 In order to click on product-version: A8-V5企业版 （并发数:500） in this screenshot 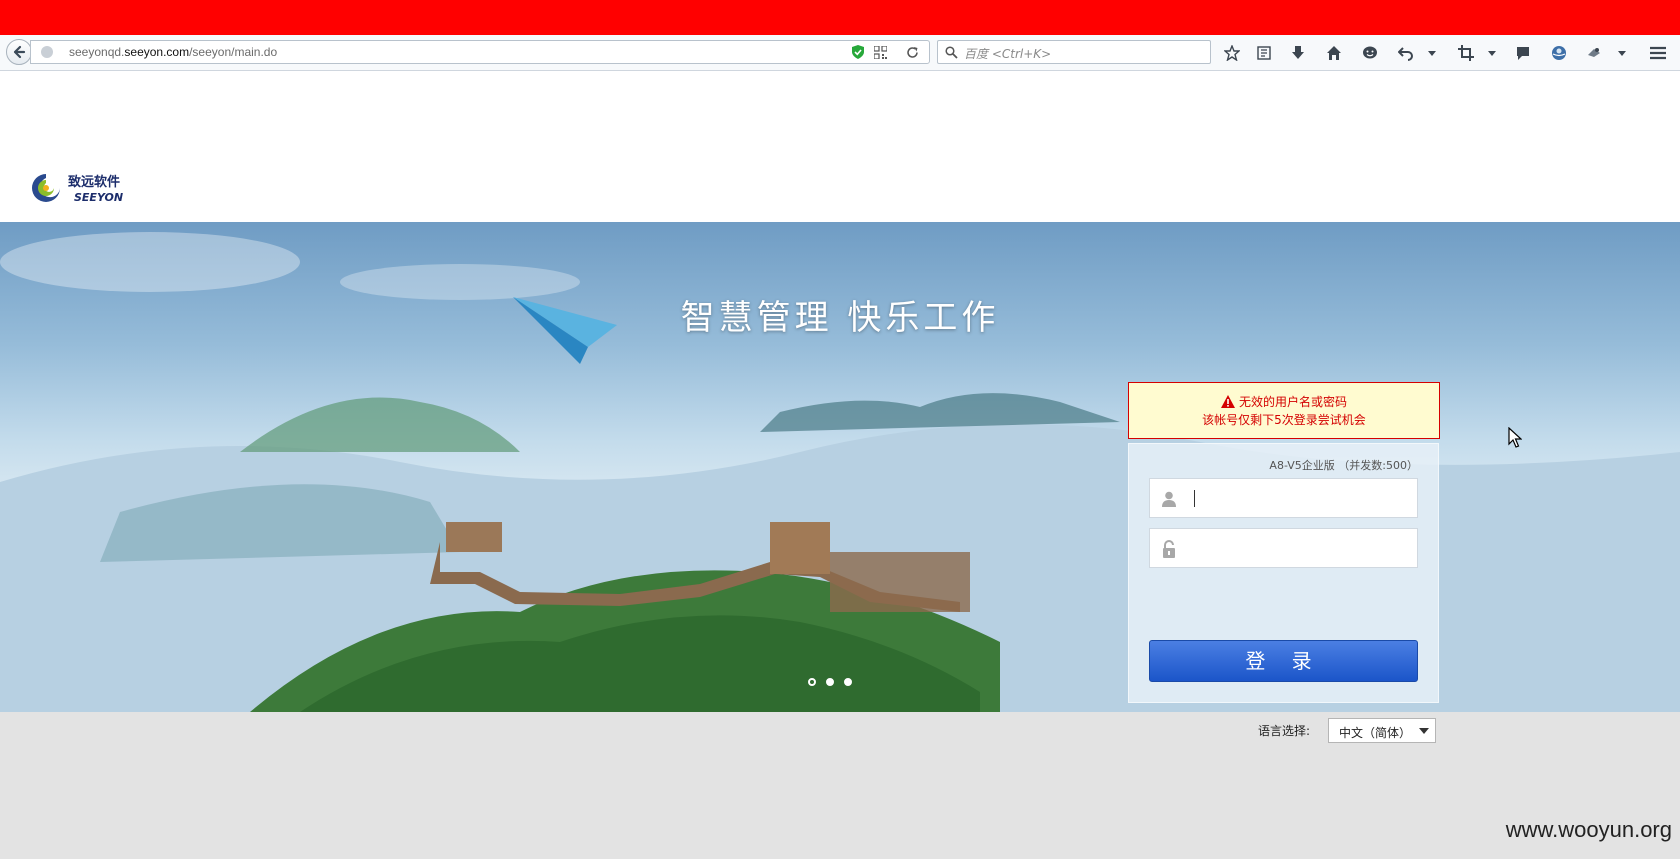, I will do `click(1343, 465)`.